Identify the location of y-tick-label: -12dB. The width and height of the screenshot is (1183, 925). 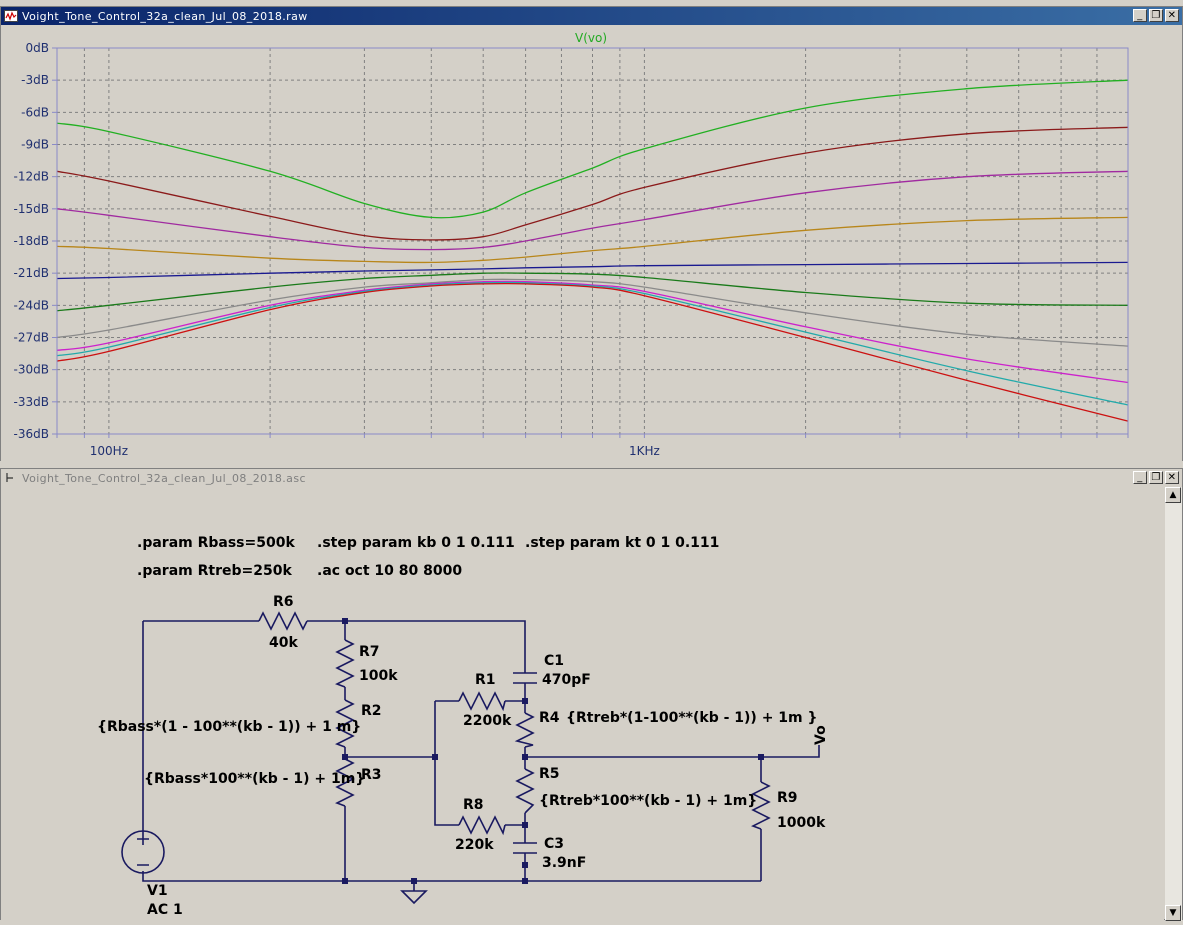
(31, 177).